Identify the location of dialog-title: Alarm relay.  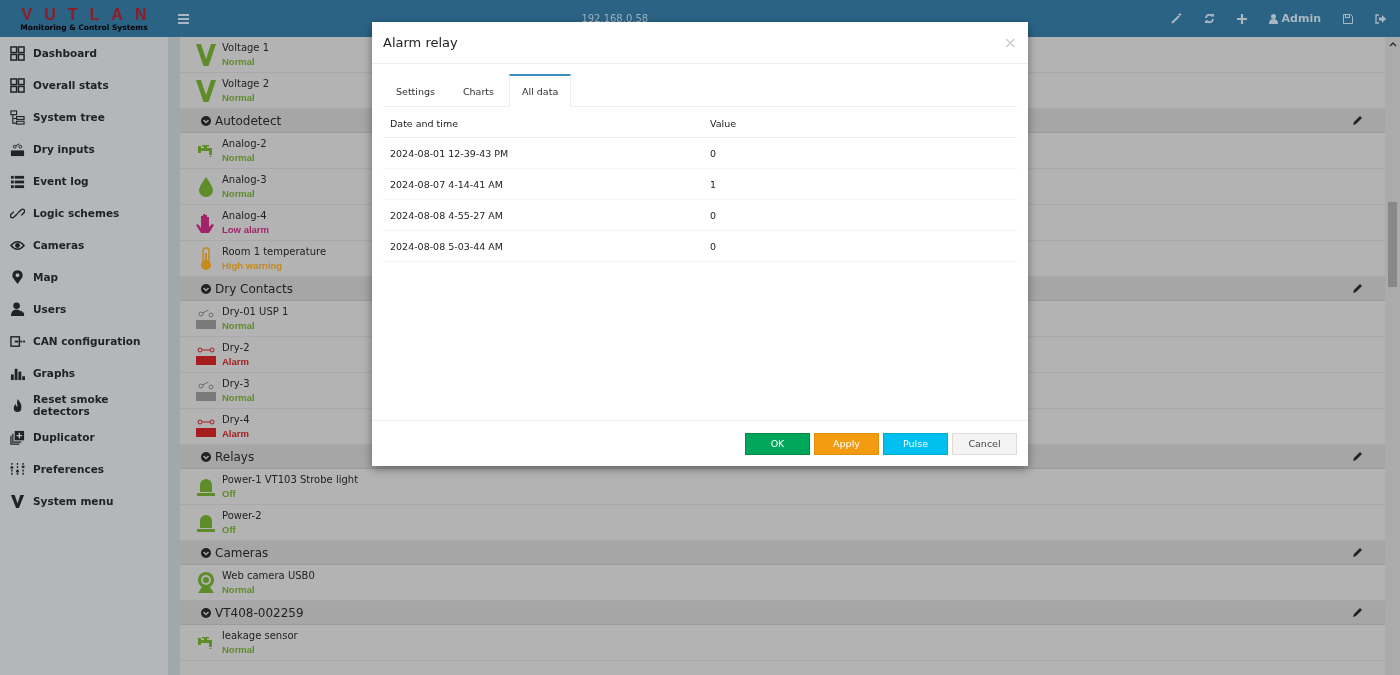
(421, 42).